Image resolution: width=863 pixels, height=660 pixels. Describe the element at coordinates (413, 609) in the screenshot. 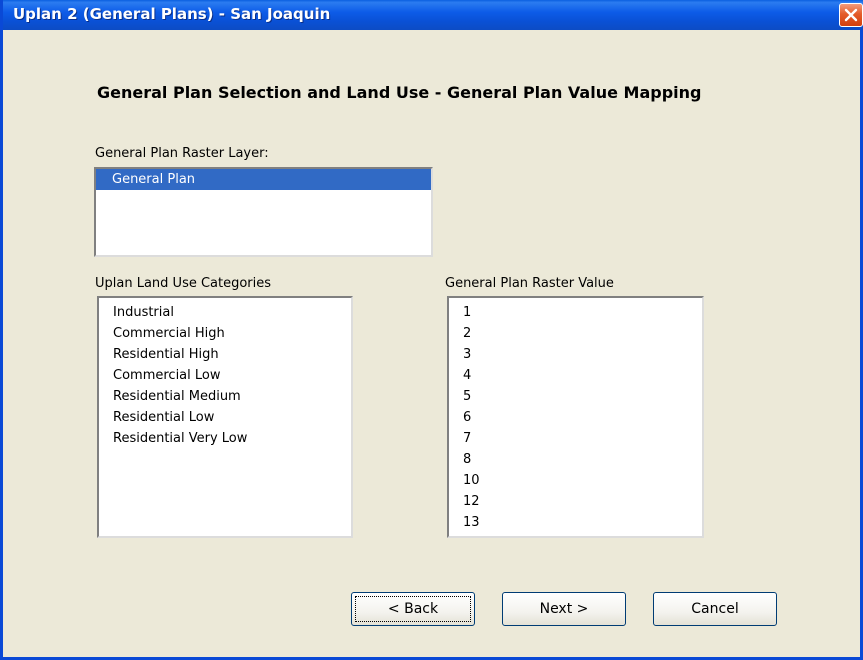

I see `back-button: < Back` at that location.